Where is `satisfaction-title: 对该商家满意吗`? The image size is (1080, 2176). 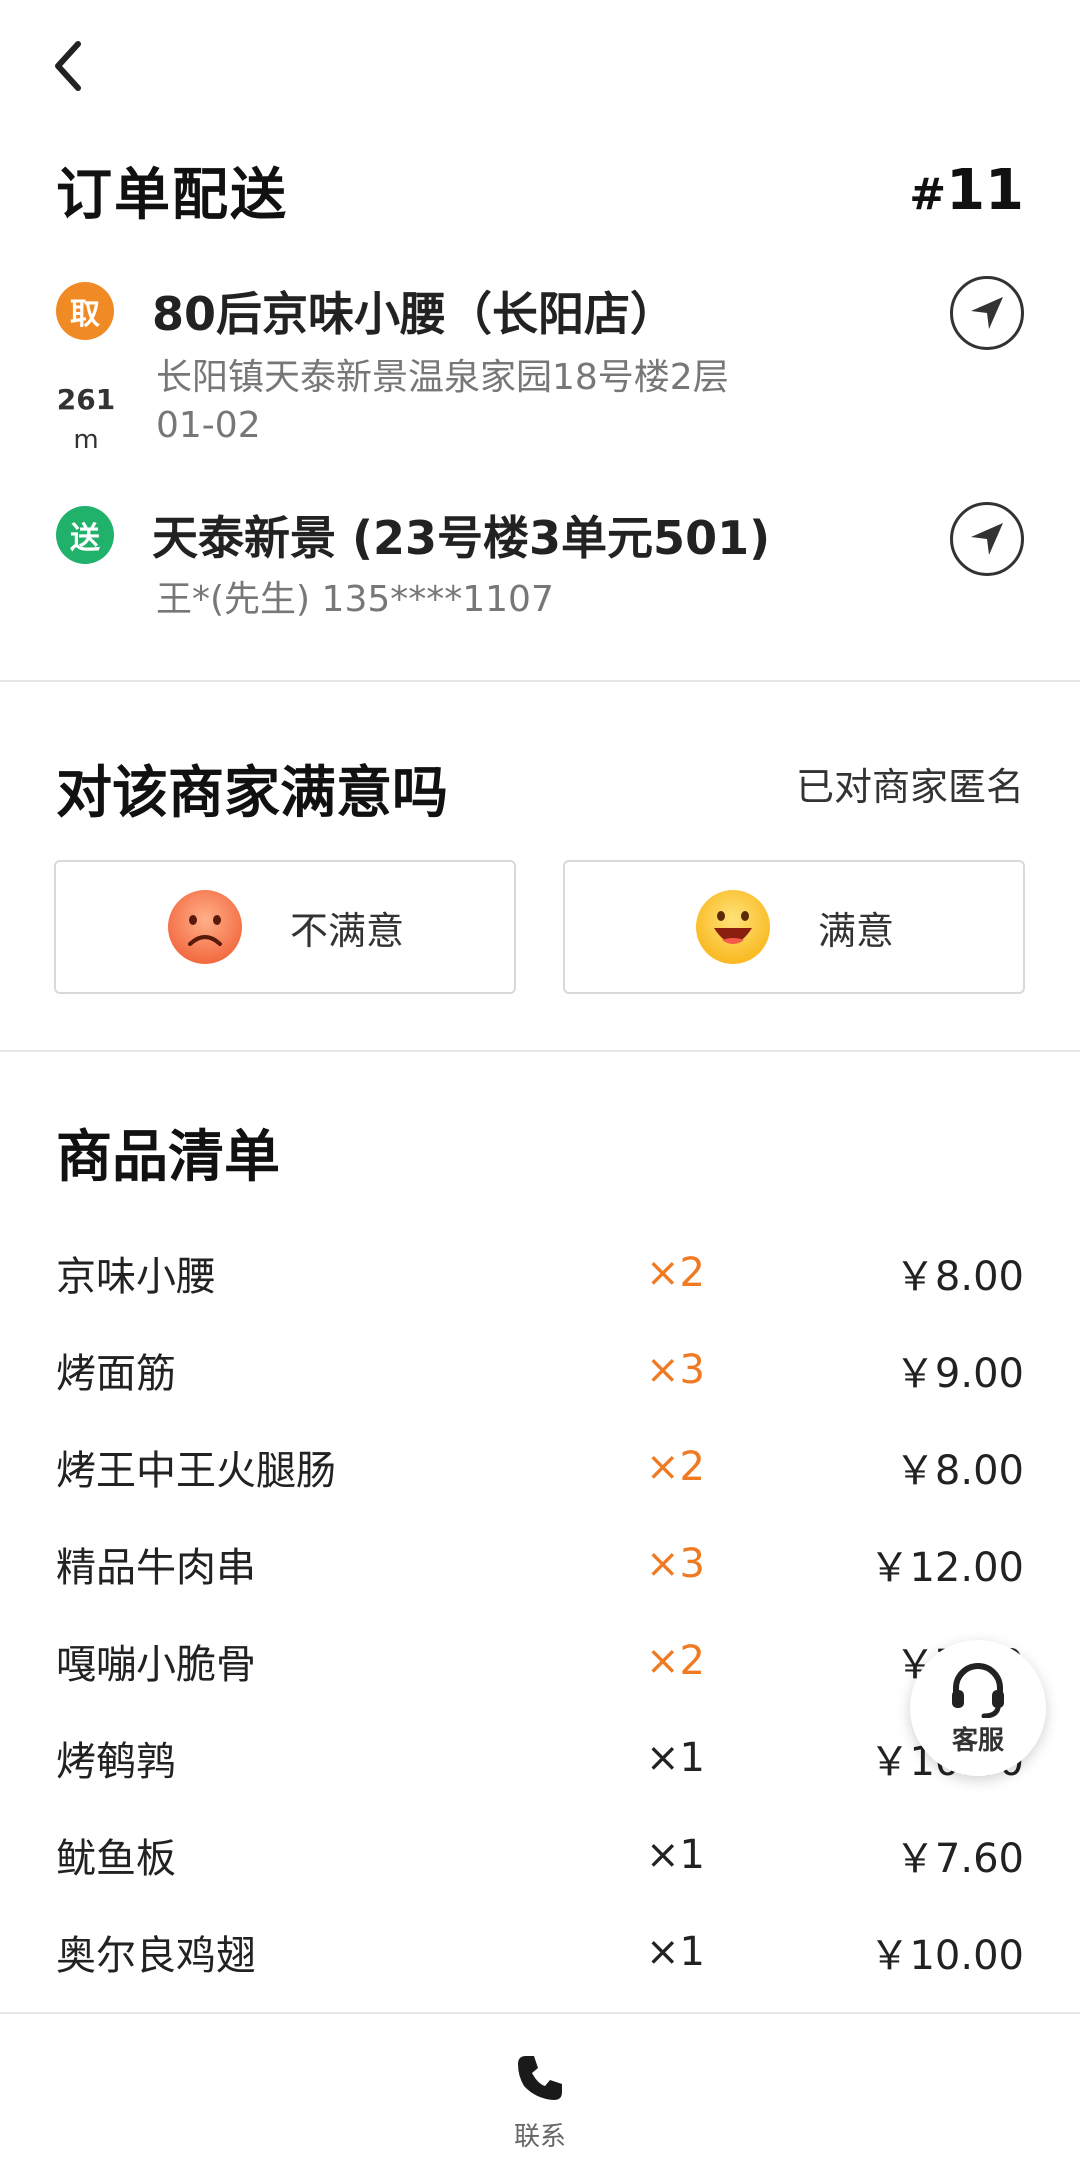 satisfaction-title: 对该商家满意吗 is located at coordinates (252, 793).